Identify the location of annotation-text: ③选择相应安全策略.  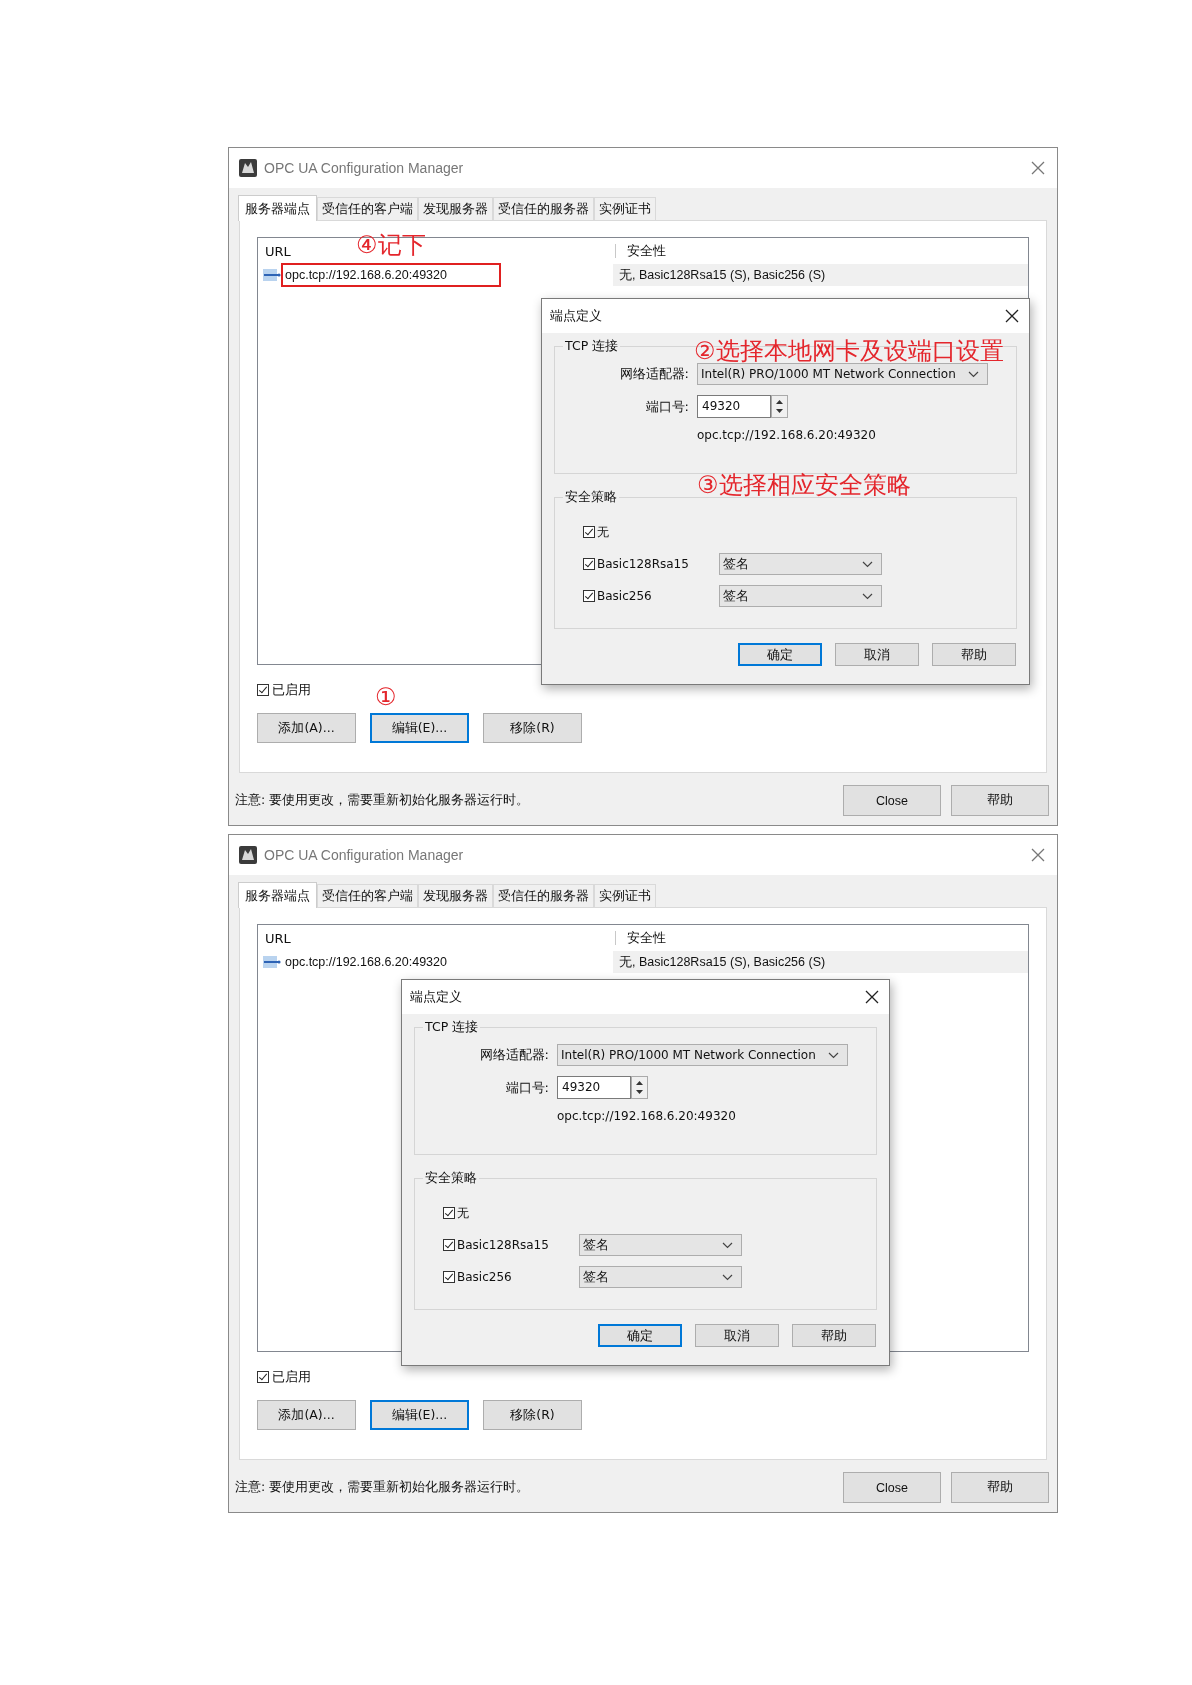
(804, 485).